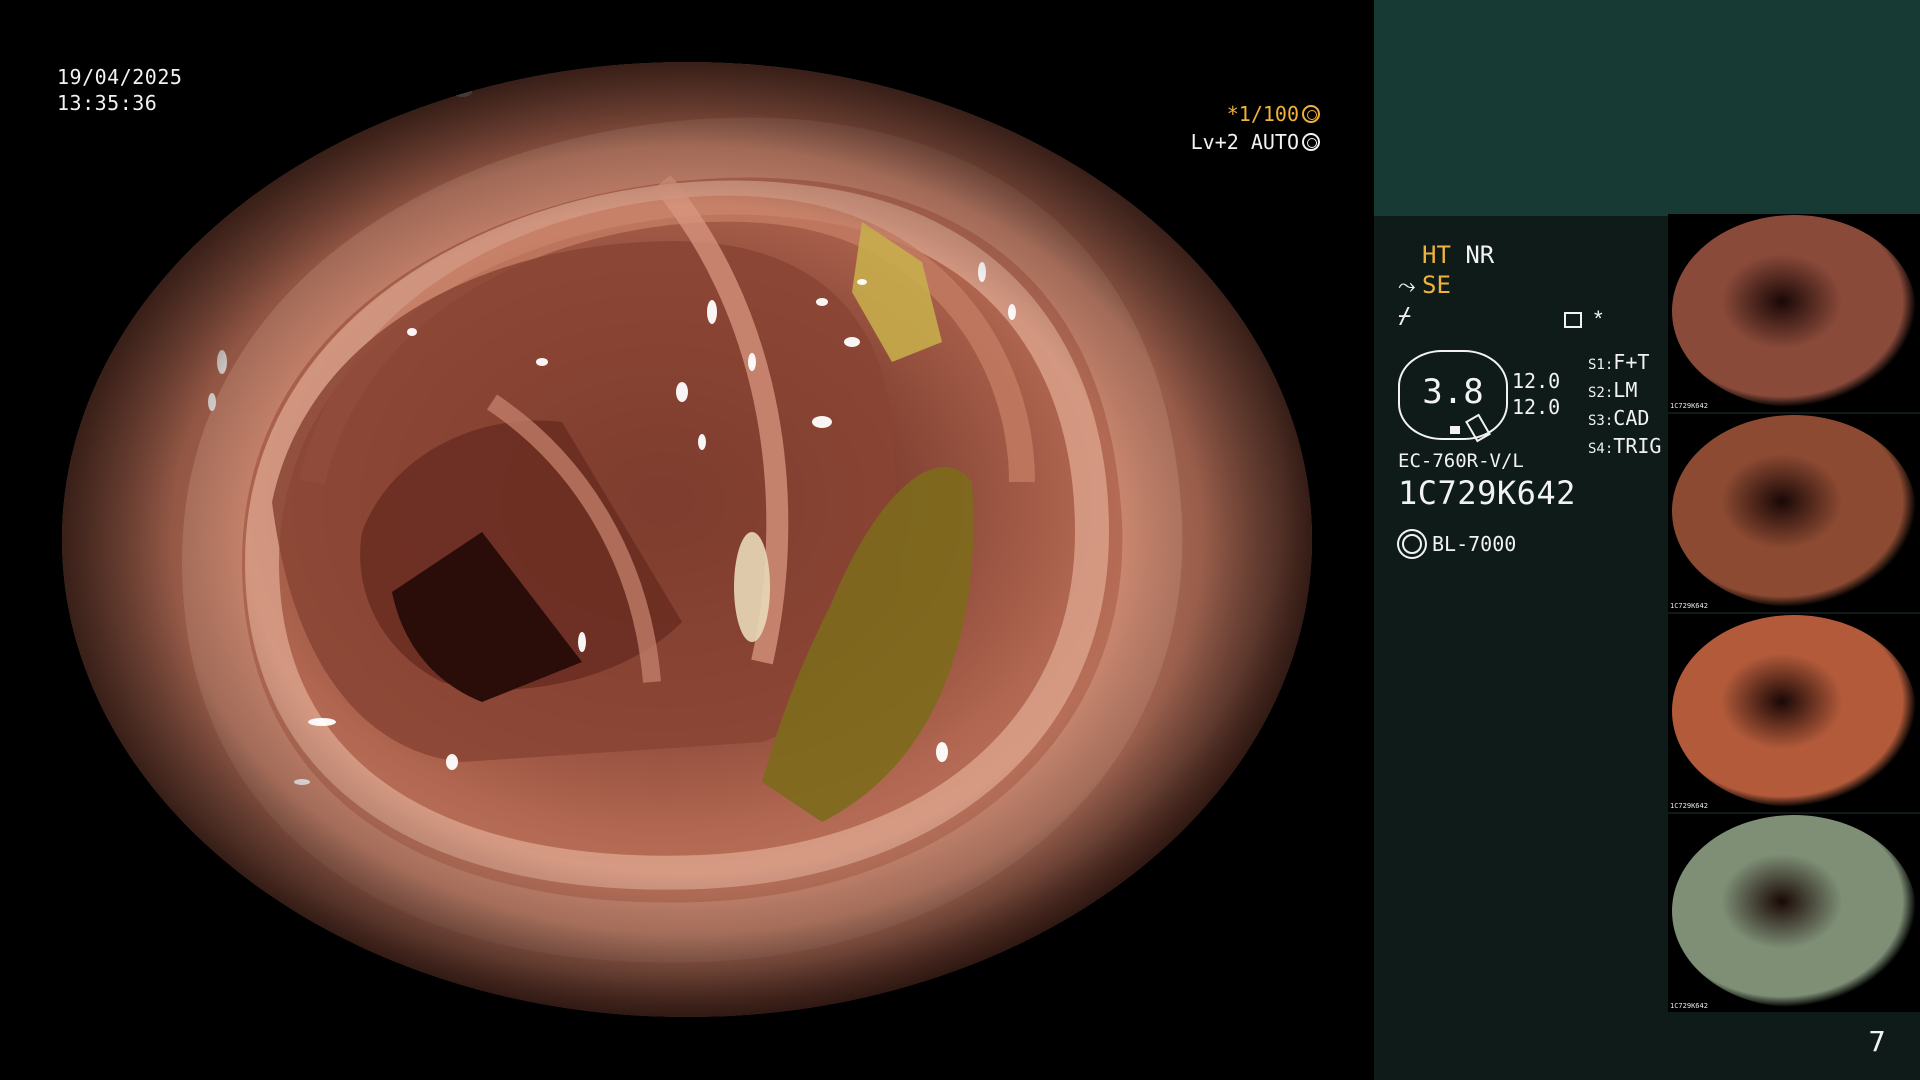 The width and height of the screenshot is (1920, 1080). Describe the element at coordinates (1412, 544) in the screenshot. I see `light-source-icon` at that location.